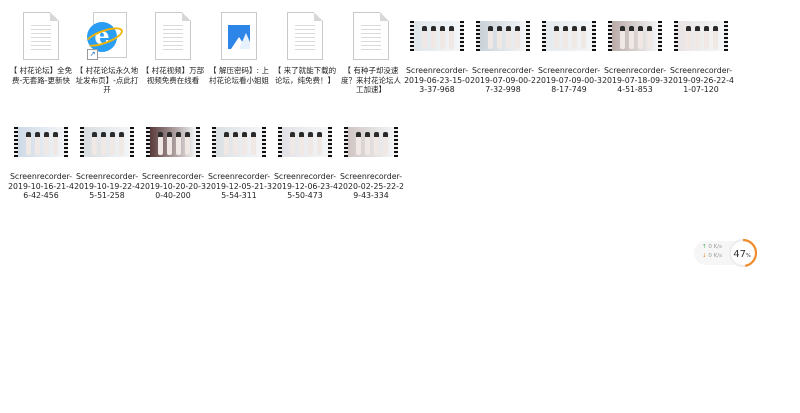  Describe the element at coordinates (92, 54) in the screenshot. I see `shortcut-arrow-icon: ↗` at that location.